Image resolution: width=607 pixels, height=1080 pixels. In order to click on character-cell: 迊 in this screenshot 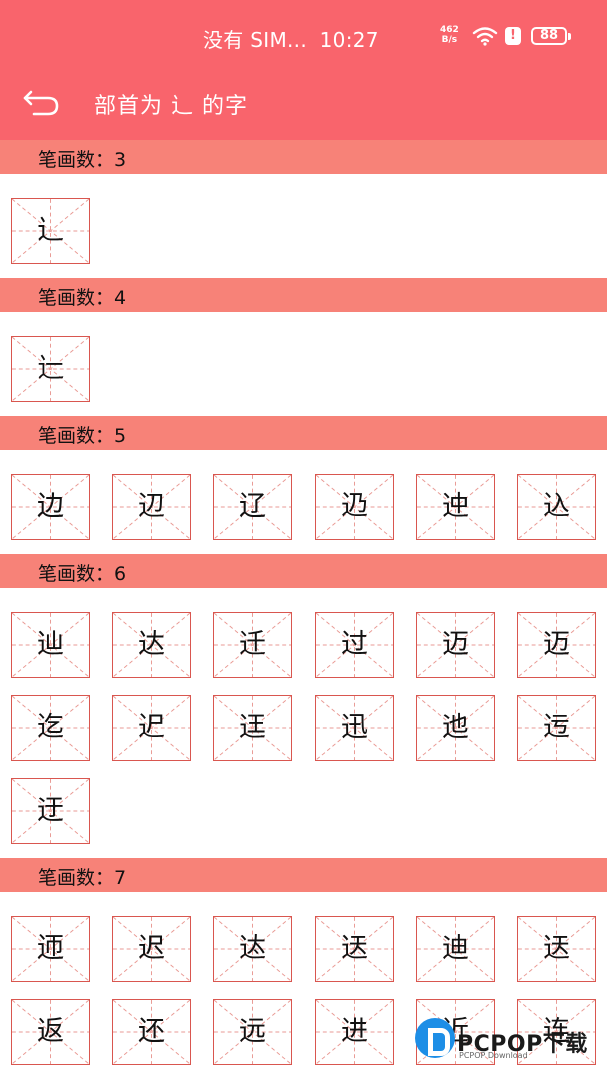, I will do `click(50, 949)`.